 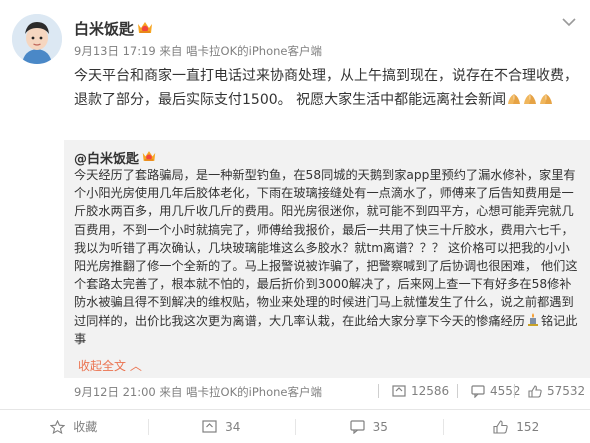 I want to click on favorite-label: 收藏, so click(x=85, y=427).